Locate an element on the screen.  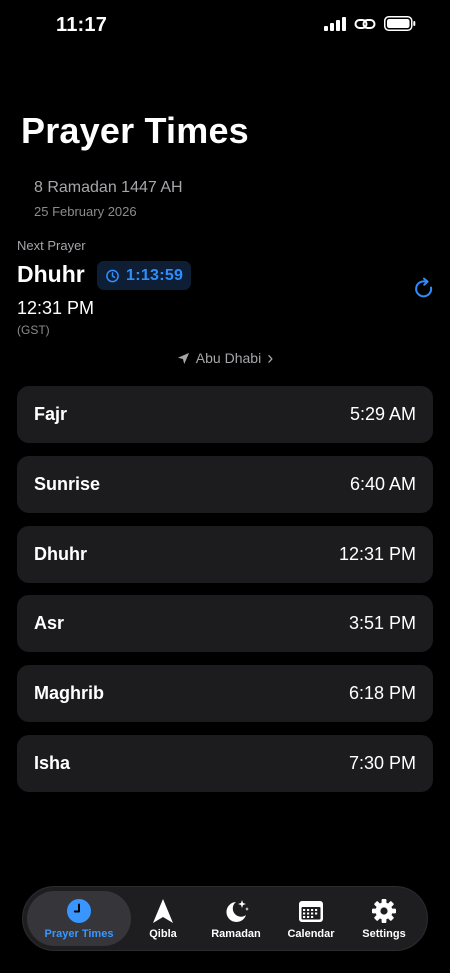
next-prayer-time: 12:31 PM is located at coordinates (56, 308).